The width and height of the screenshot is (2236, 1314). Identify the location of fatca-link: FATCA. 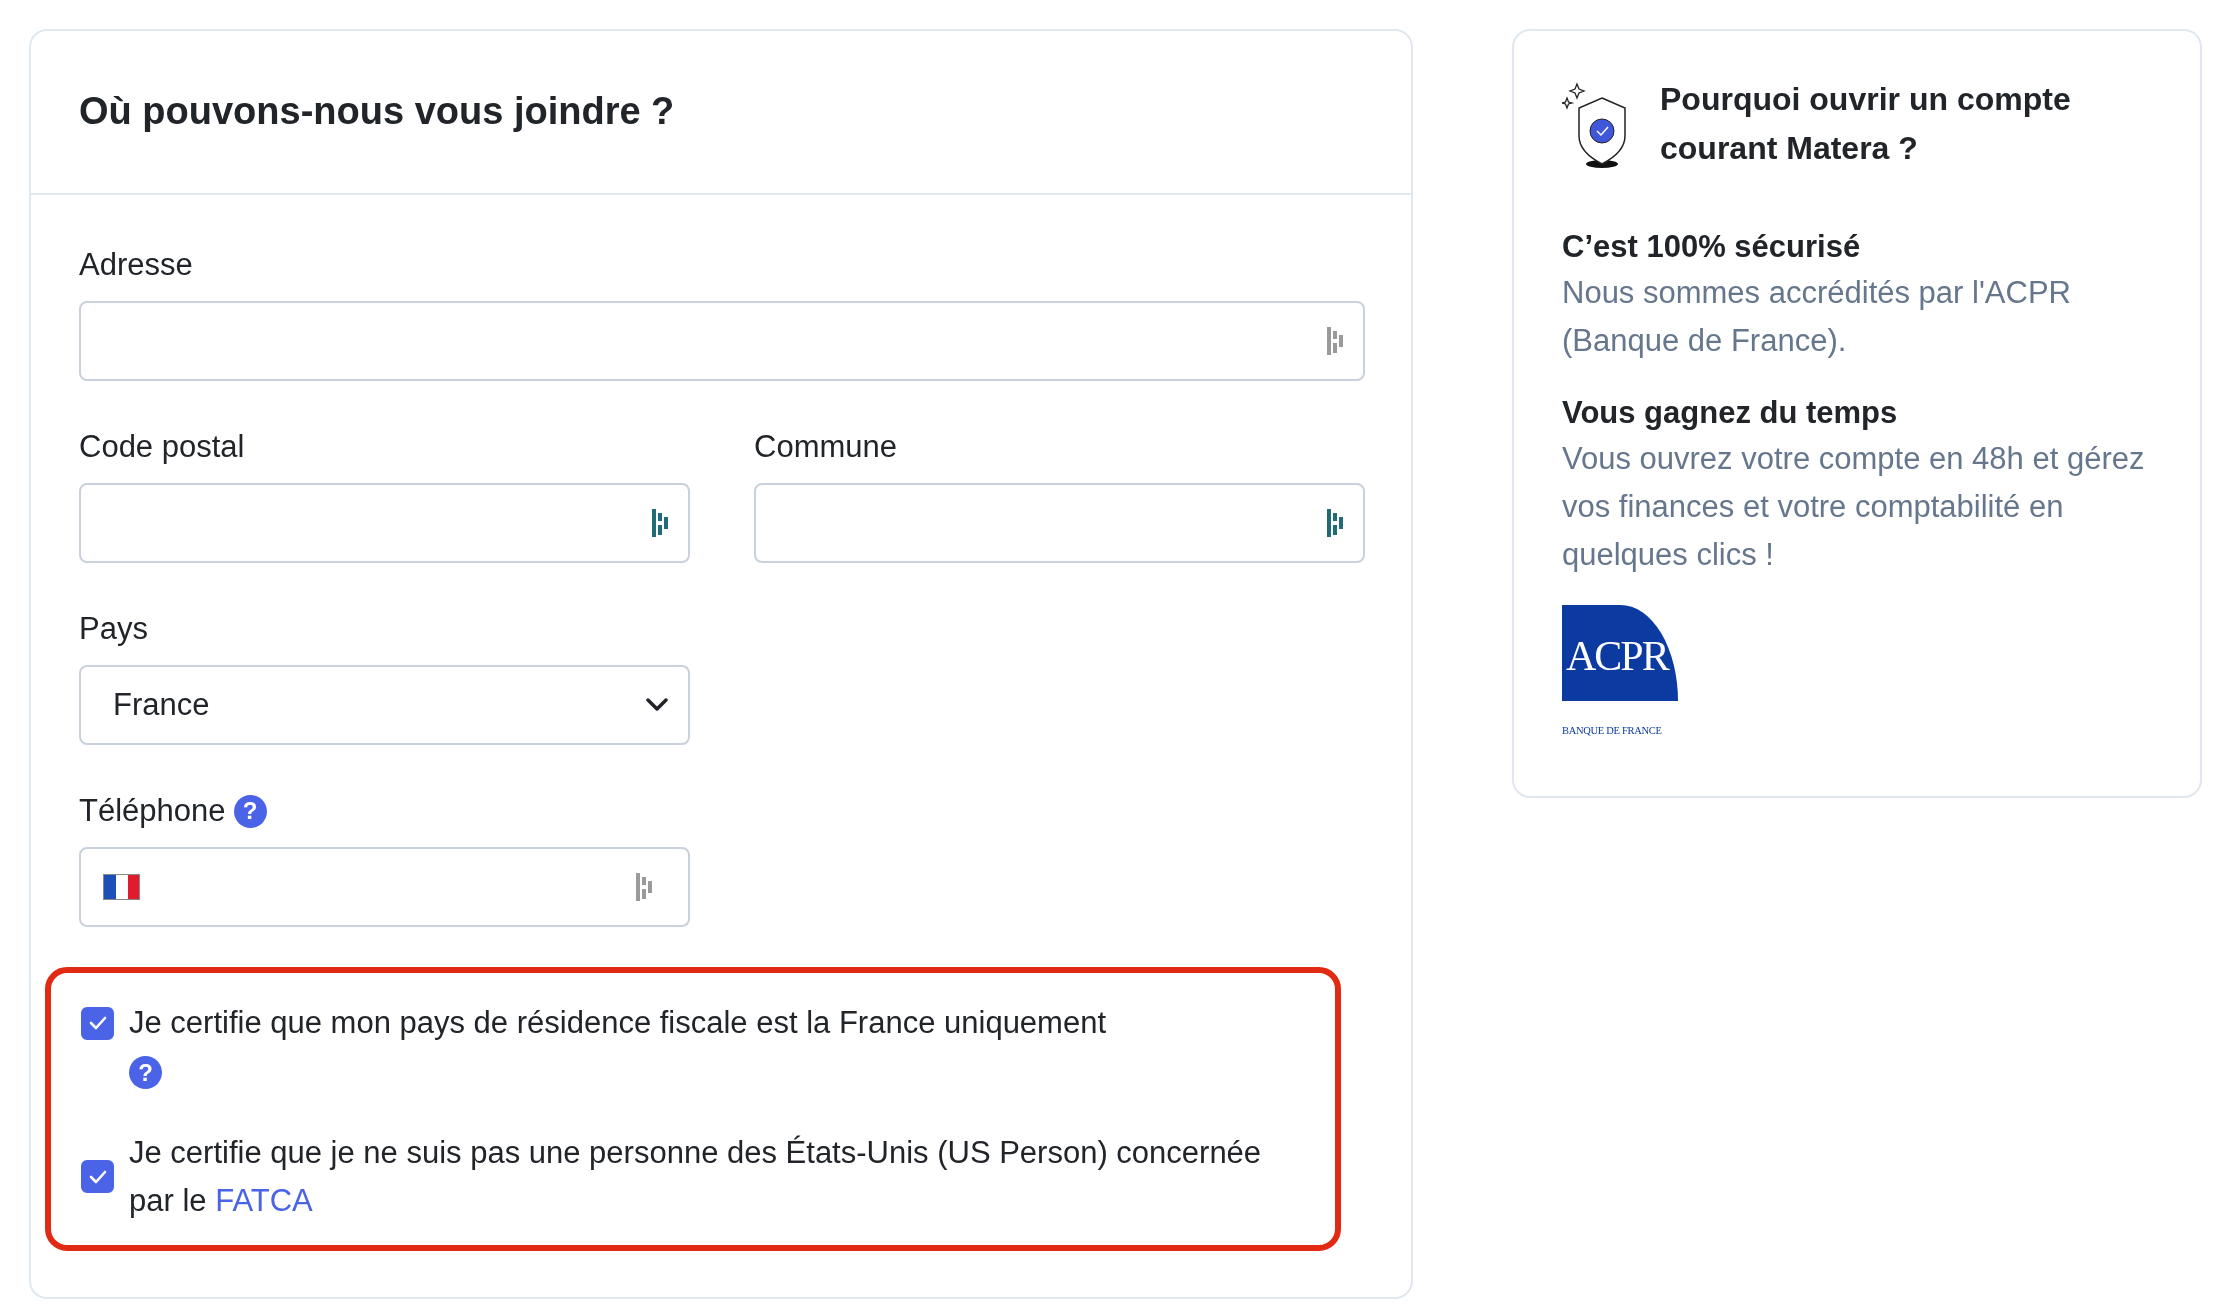
(264, 1200).